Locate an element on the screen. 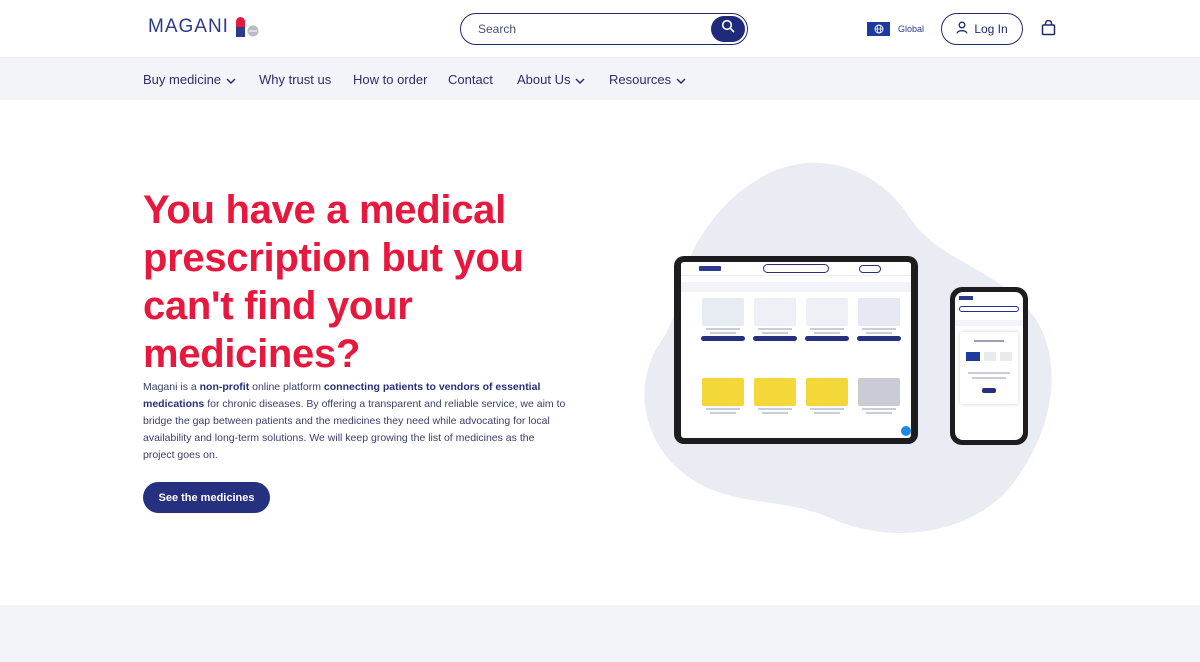 Image resolution: width=1200 pixels, height=662 pixels. bag-icon is located at coordinates (1048, 29).